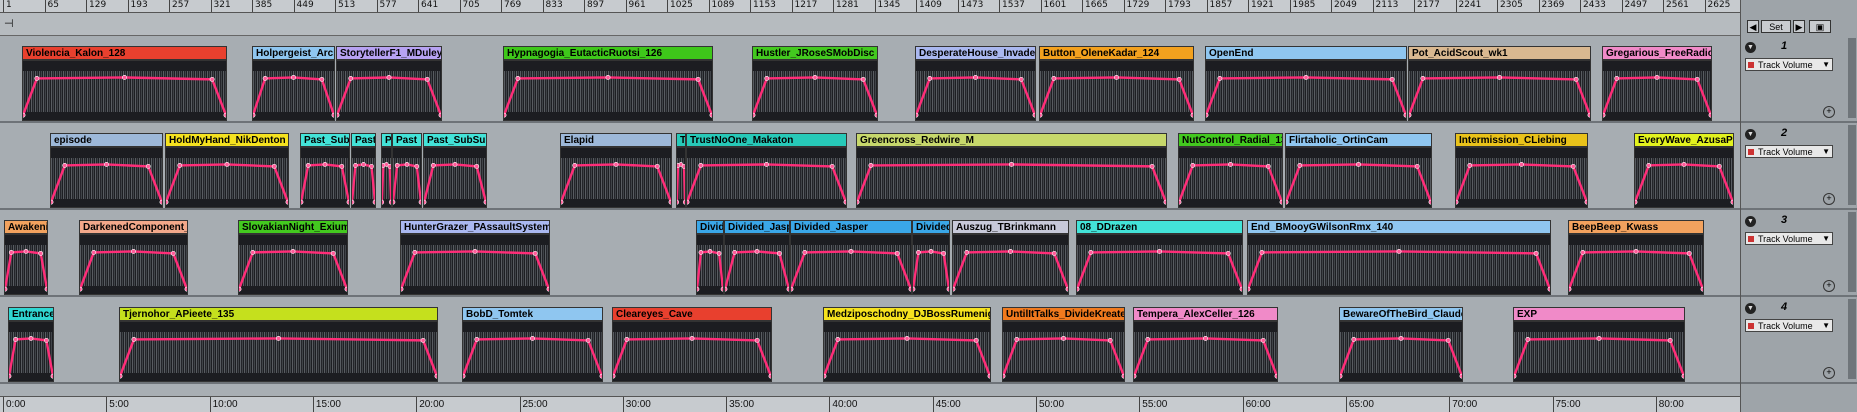 This screenshot has height=412, width=1857. I want to click on audio-clip: Flirtaholic_OrtinCam, so click(1358, 170).